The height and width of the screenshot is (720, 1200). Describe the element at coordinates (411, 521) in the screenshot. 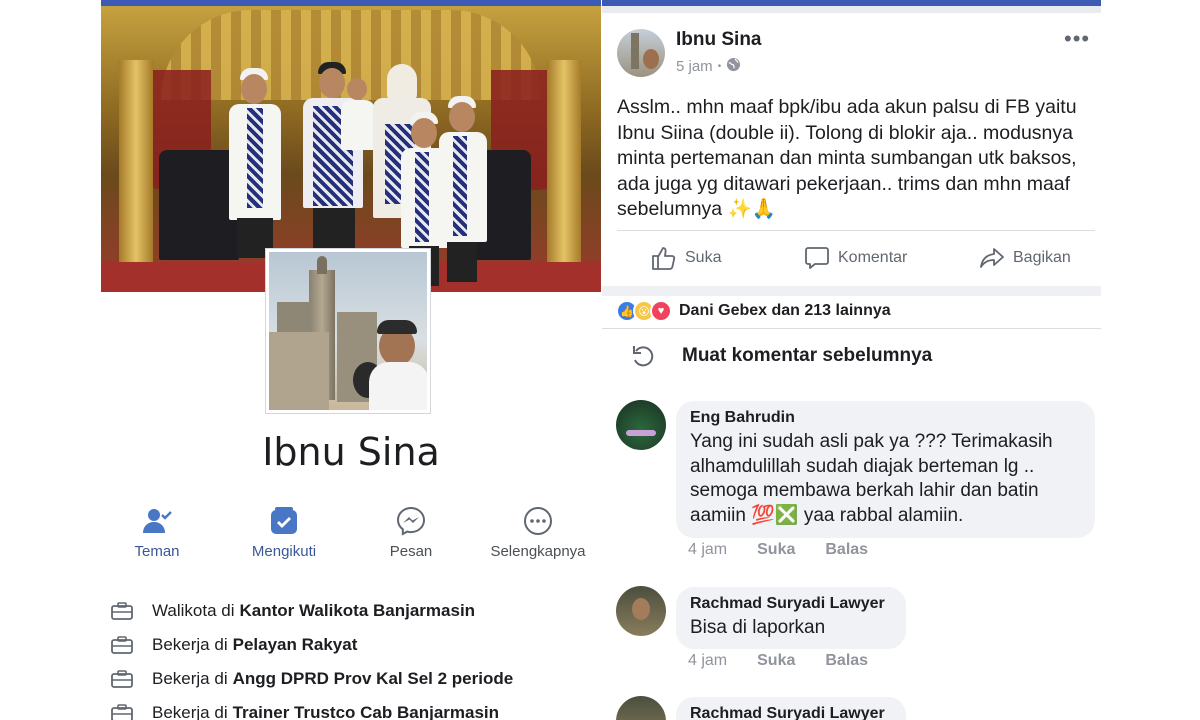

I see `messenger-icon` at that location.